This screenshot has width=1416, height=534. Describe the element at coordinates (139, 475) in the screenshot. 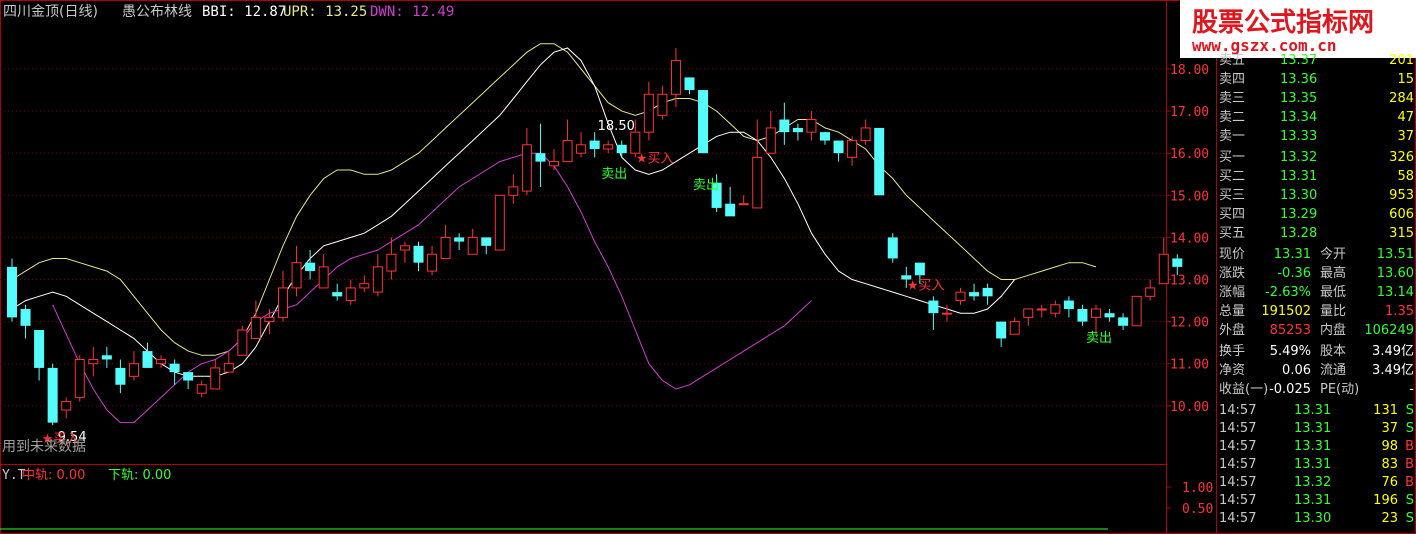

I see `sub-label-low: 下轨: 0.00` at that location.